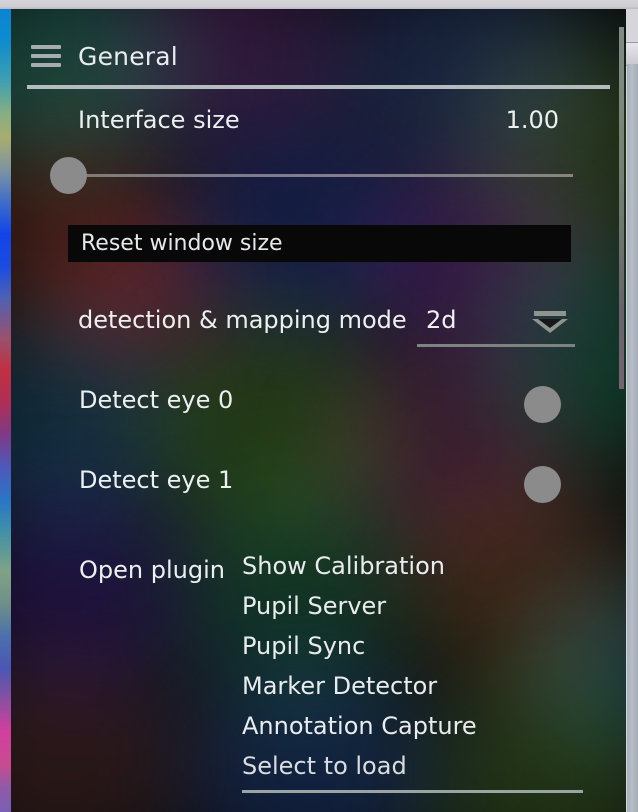 This screenshot has width=638, height=812. I want to click on plugin-list-item: Pupil Sync, so click(412, 646).